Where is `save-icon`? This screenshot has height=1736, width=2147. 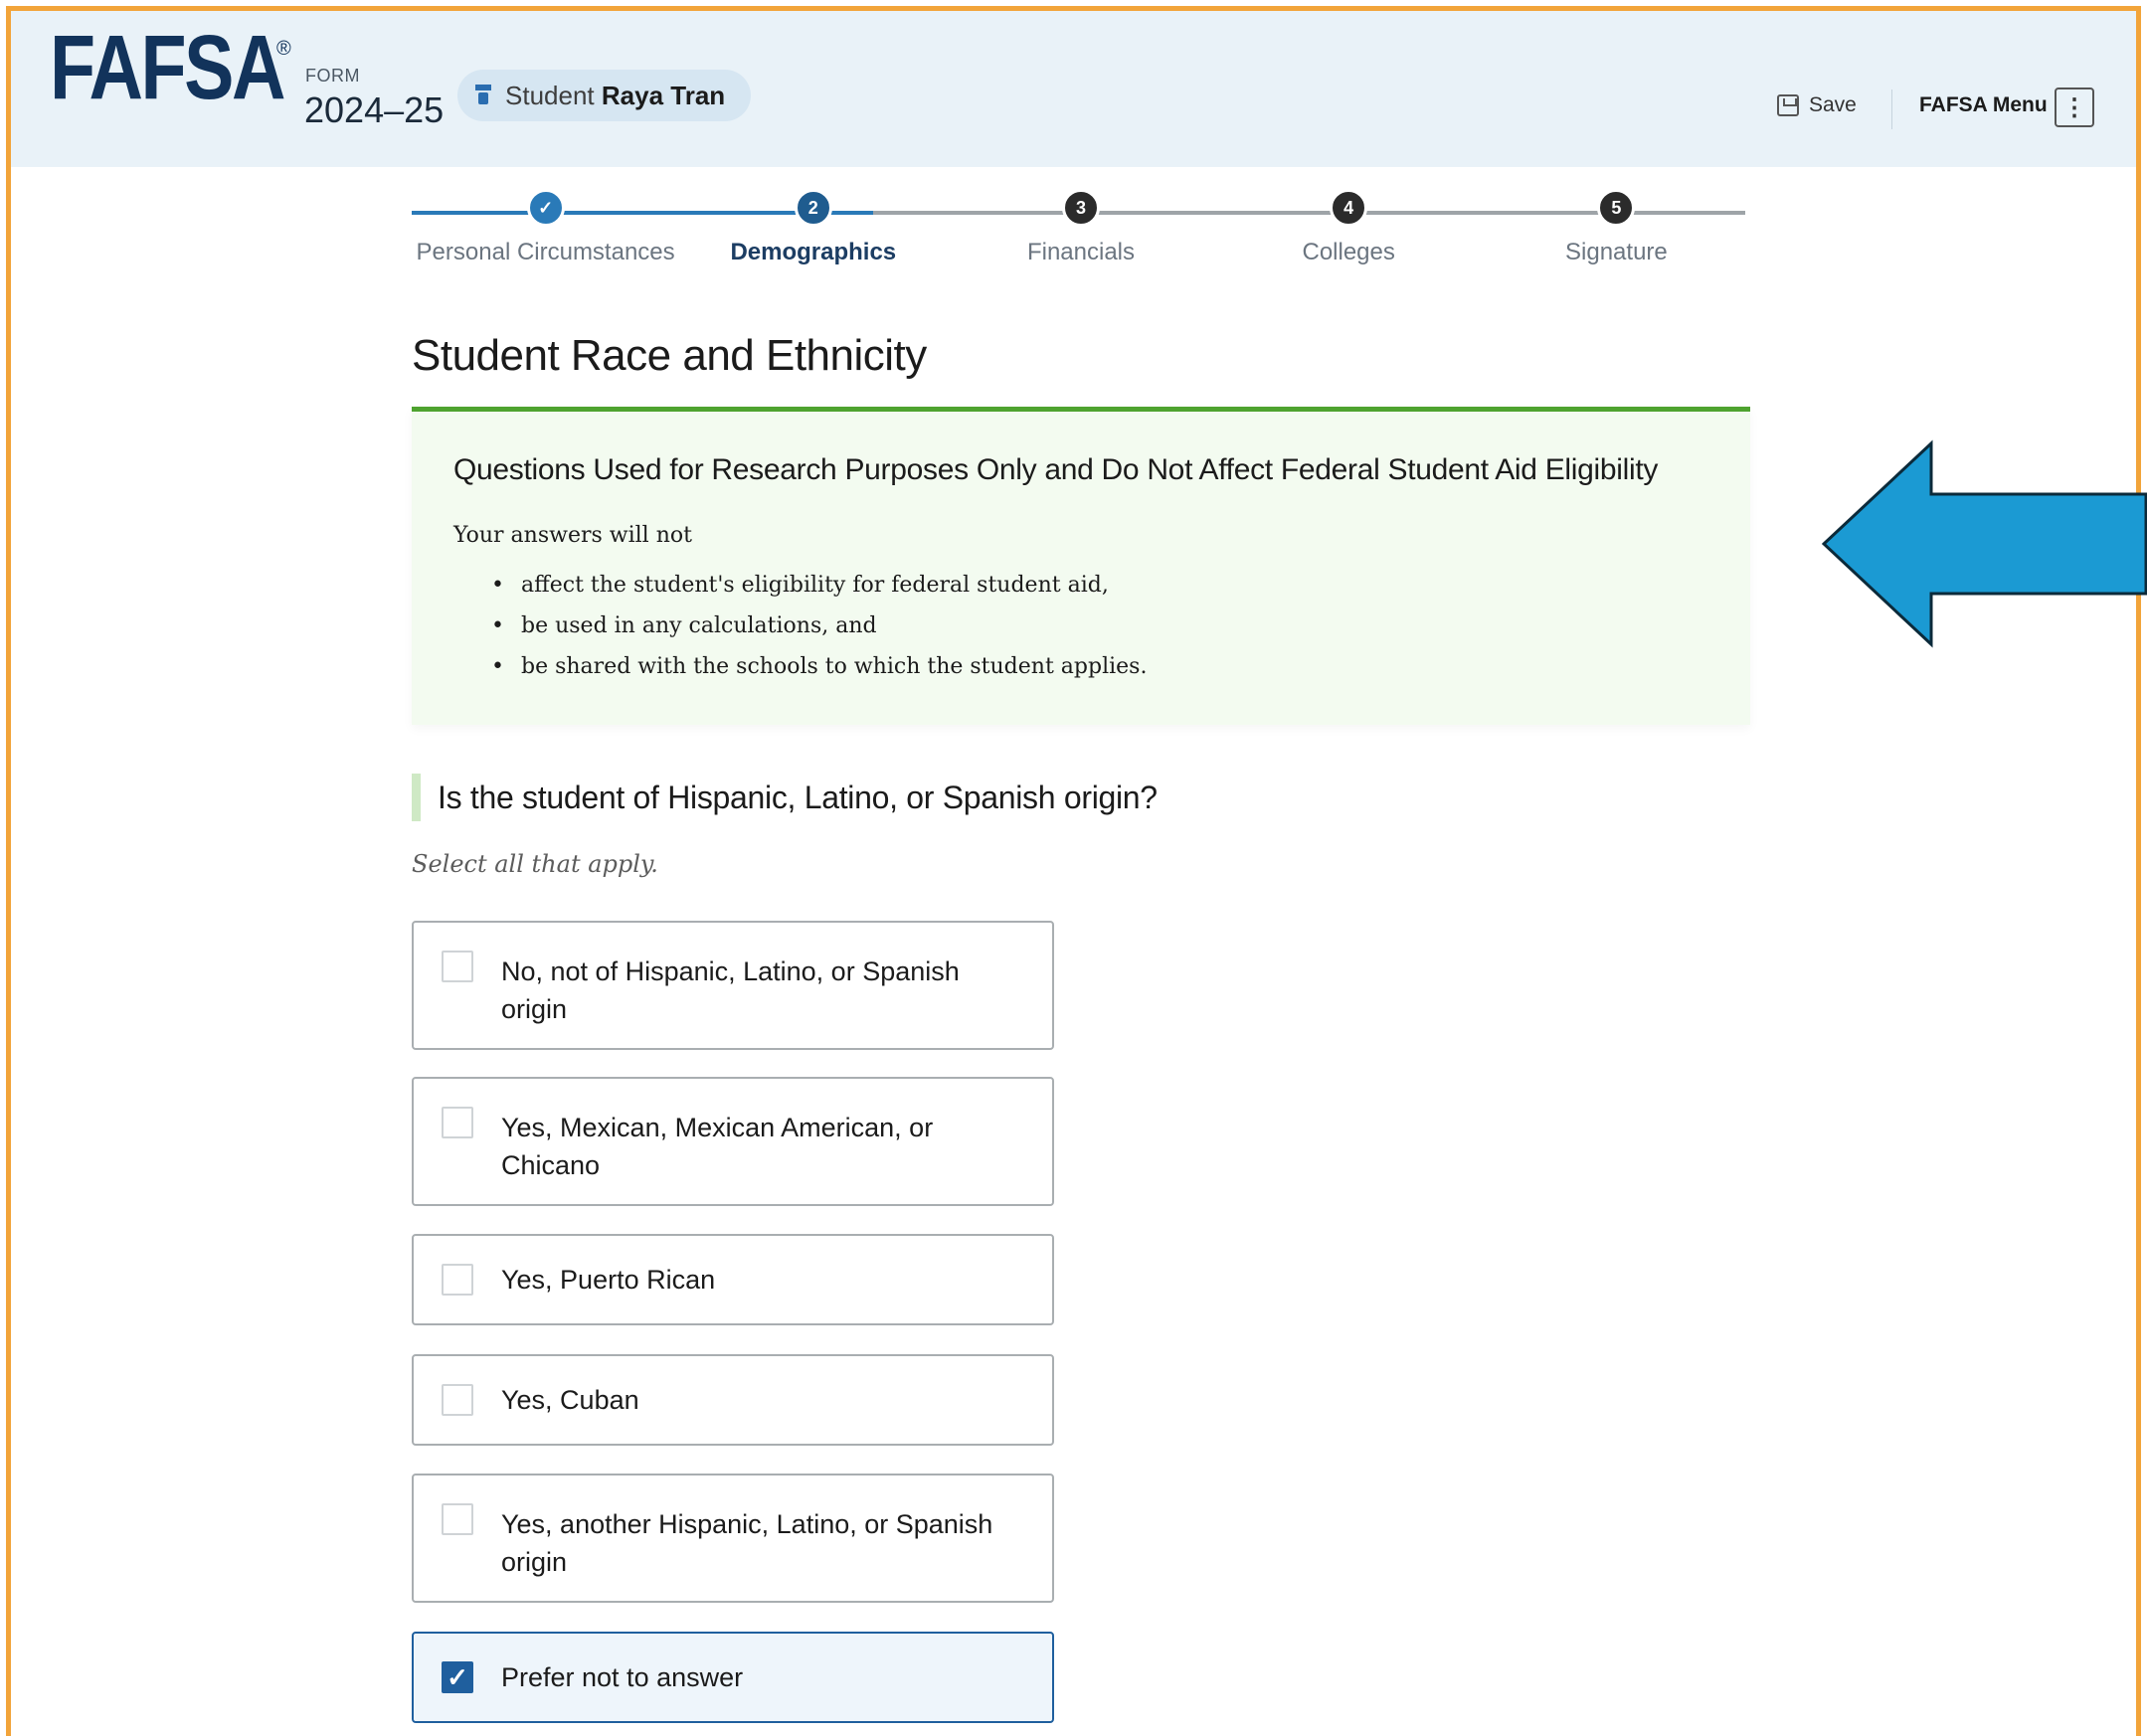
save-icon is located at coordinates (1788, 105).